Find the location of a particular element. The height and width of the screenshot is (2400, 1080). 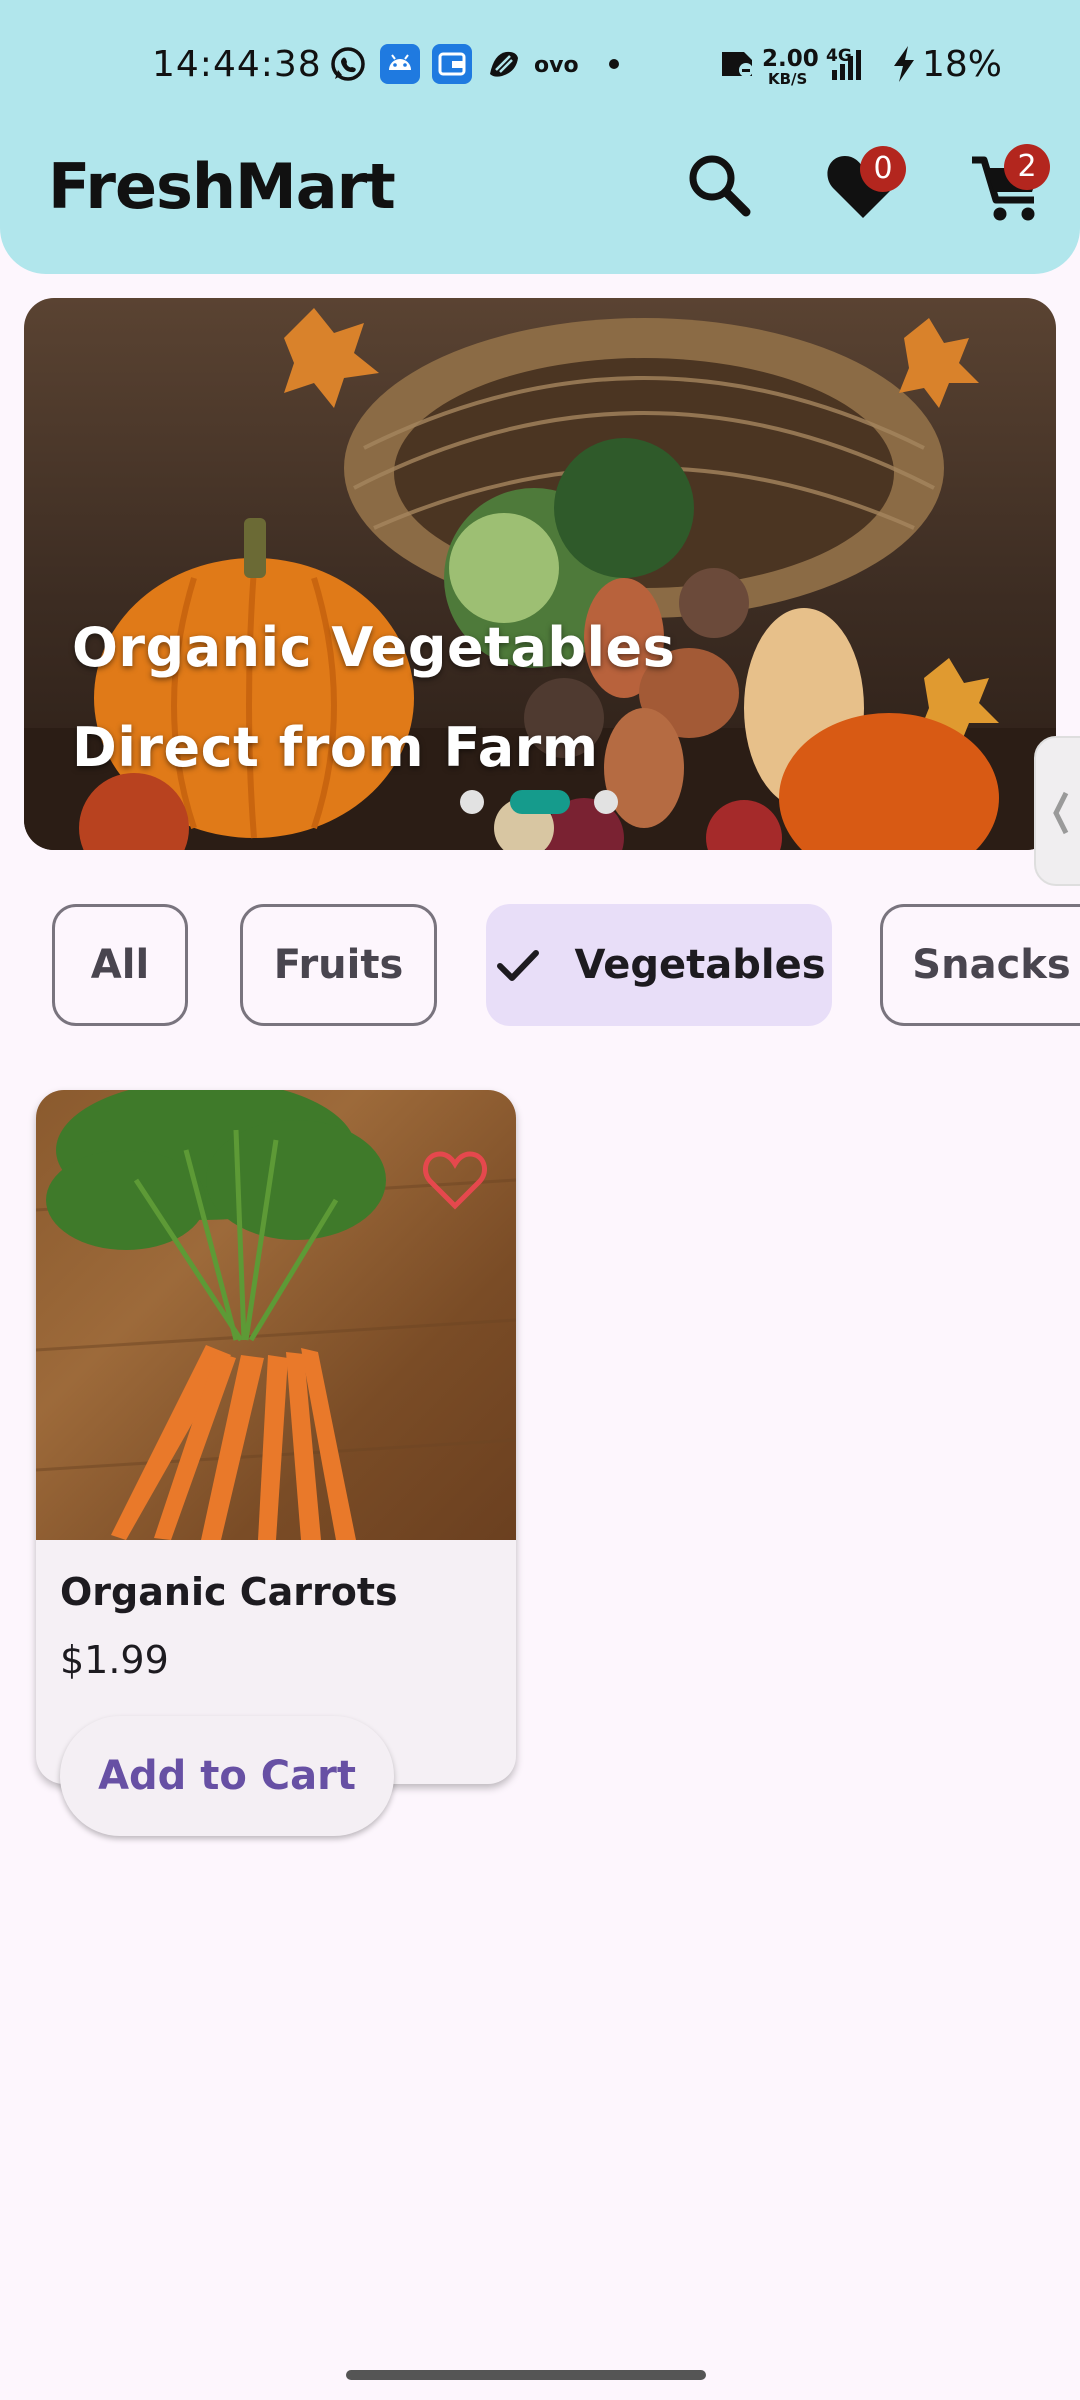

app-title: FreshMart is located at coordinates (222, 186).